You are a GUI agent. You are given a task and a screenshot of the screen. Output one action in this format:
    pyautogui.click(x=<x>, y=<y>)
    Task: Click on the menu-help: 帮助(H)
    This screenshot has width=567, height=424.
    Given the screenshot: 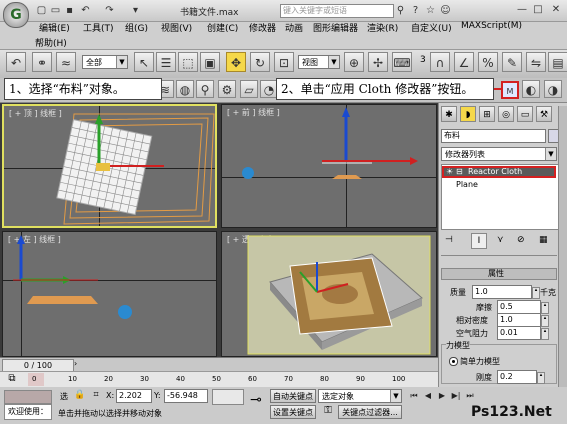 What is the action you would take?
    pyautogui.click(x=51, y=42)
    